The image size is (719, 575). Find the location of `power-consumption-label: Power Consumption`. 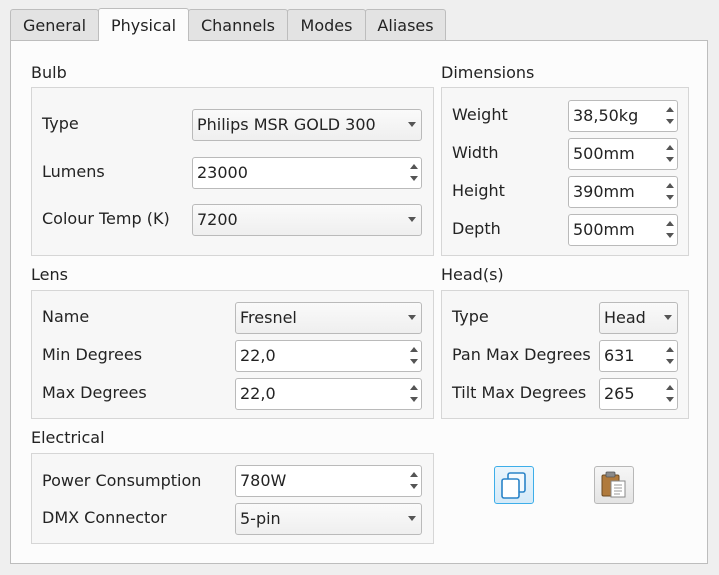

power-consumption-label: Power Consumption is located at coordinates (122, 480).